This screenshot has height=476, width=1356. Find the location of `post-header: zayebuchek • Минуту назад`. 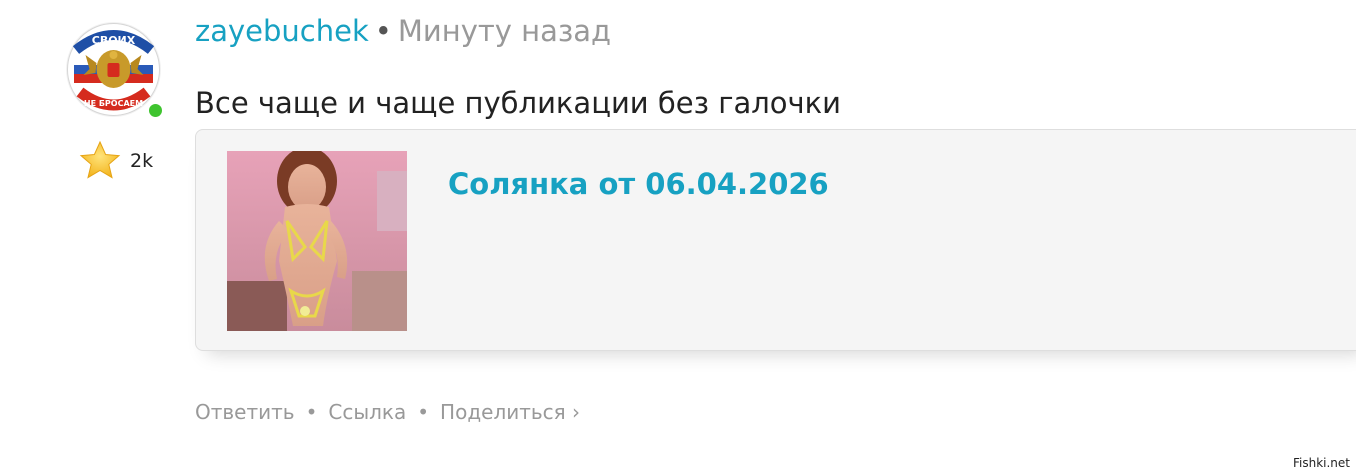

post-header: zayebuchek • Минуту назад is located at coordinates (403, 31).